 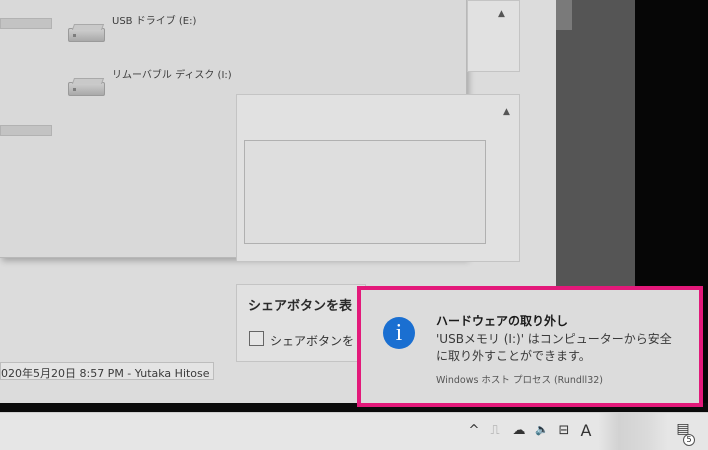 I want to click on toast-message: 'USBメモリ (I:)' はコンピューターから安全に取り外すことができます。, so click(x=554, y=347).